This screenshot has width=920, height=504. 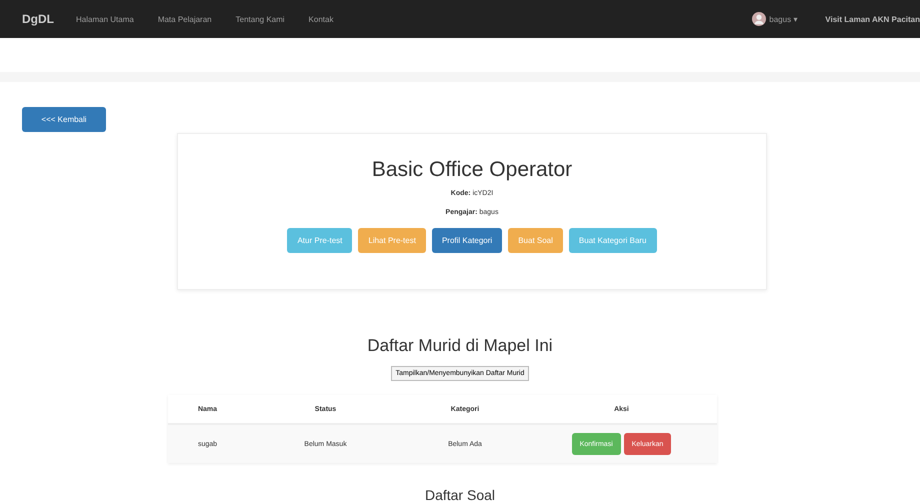 I want to click on user-menu: bagus ▾, so click(x=783, y=19).